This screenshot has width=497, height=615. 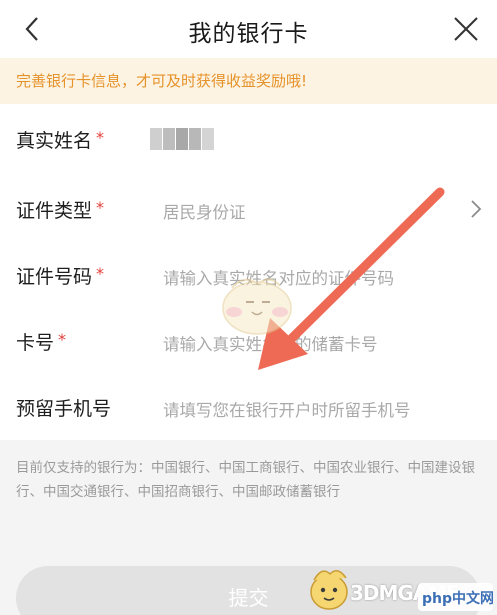 I want to click on card-number-label: 卡号 *, so click(x=41, y=342).